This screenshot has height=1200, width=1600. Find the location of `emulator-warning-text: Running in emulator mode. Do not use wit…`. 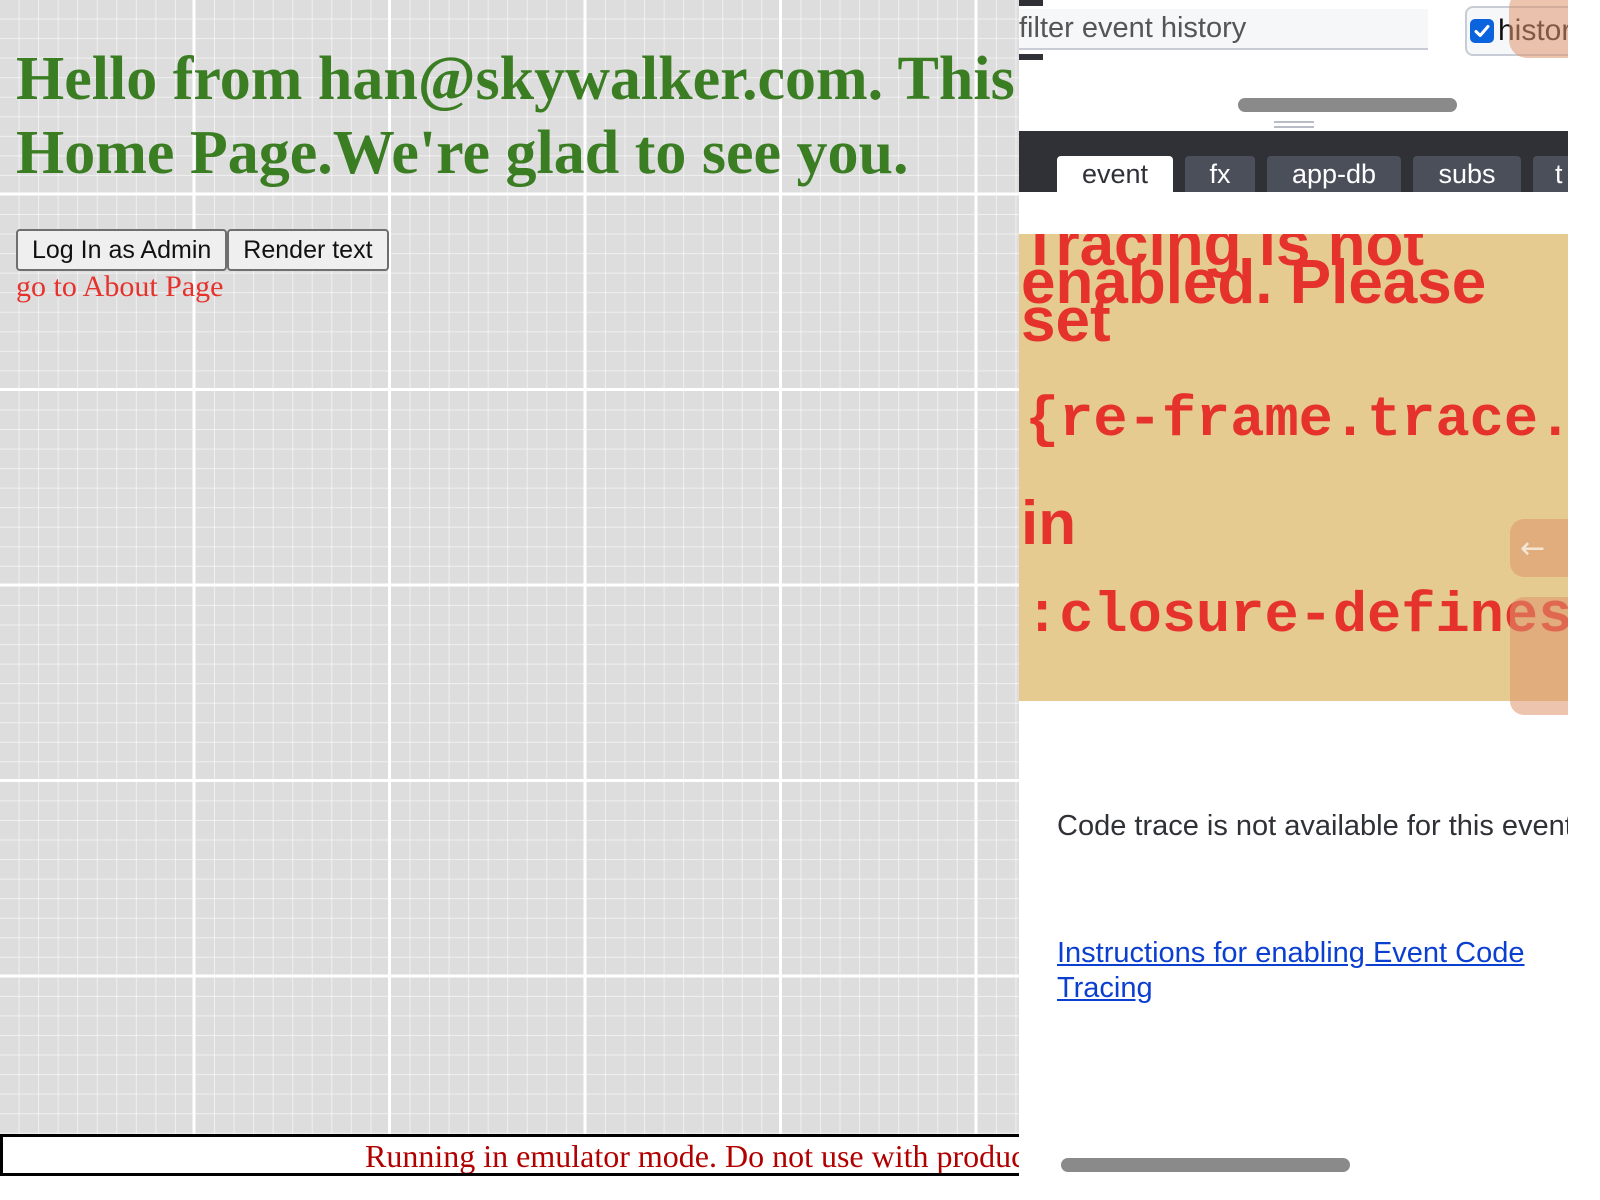

emulator-warning-text: Running in emulator mode. Do not use wit… is located at coordinates (692, 1156).